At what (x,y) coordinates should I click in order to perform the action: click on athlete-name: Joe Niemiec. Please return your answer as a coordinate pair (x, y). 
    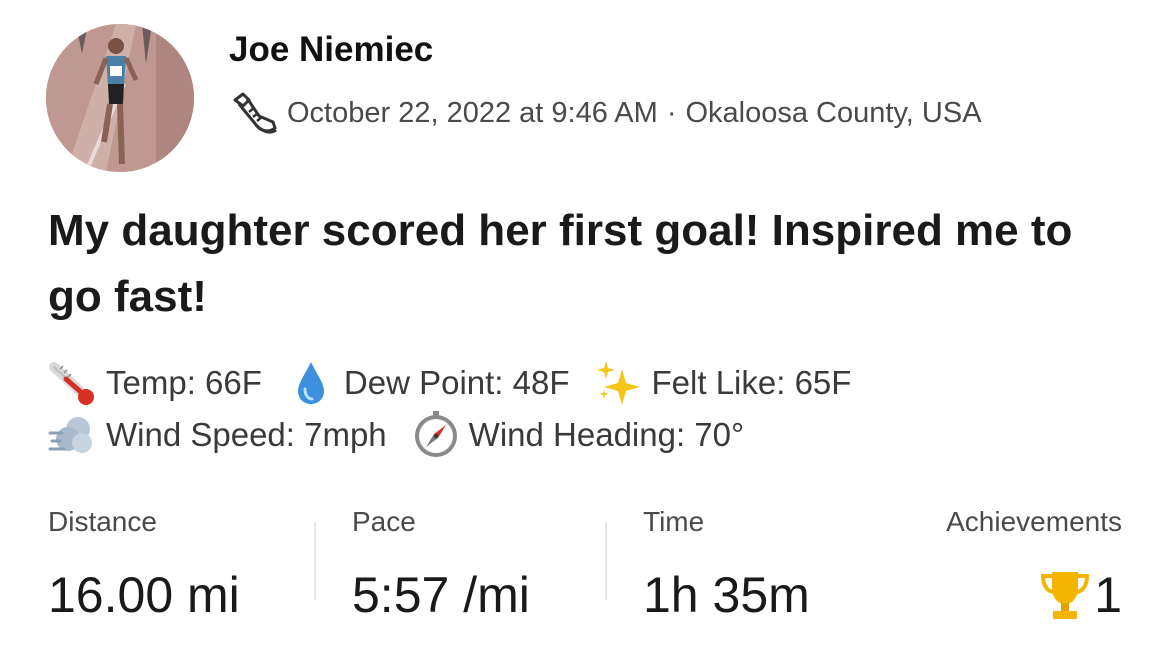
    Looking at the image, I should click on (331, 50).